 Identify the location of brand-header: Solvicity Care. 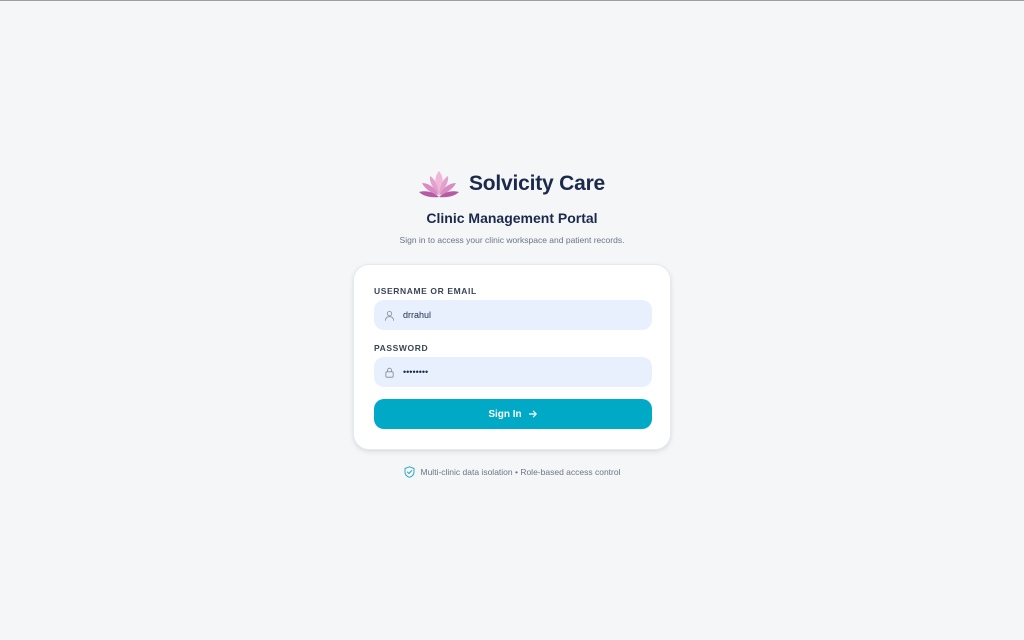
(512, 184).